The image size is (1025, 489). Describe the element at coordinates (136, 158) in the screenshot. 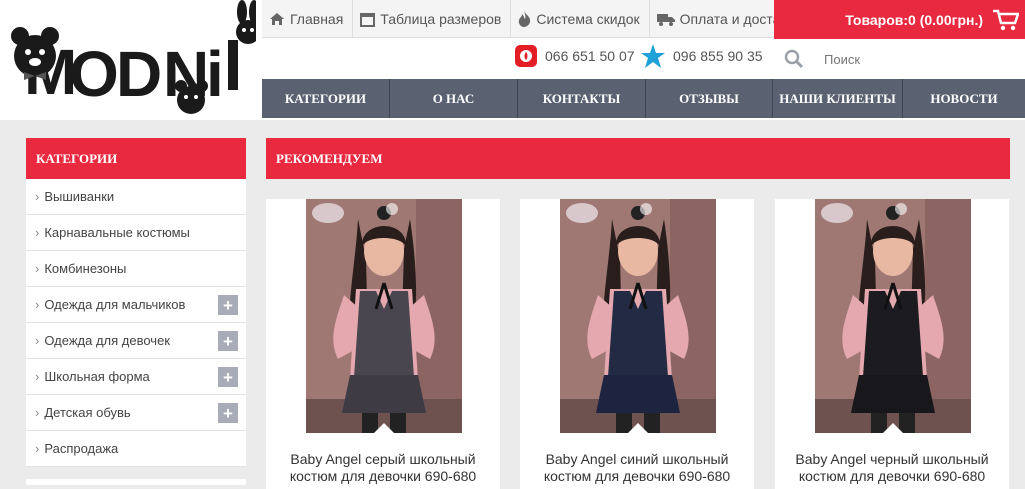

I see `sidebar-title: КАТЕГОРИИ` at that location.